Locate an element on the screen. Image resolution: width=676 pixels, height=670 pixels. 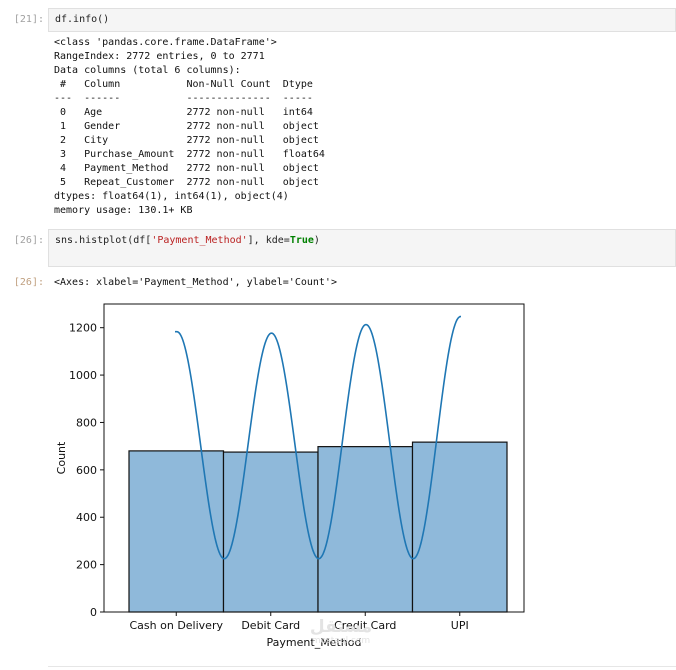
info-output-line: <class 'pandas.core.frame.DataFrame'> is located at coordinates (165, 42).